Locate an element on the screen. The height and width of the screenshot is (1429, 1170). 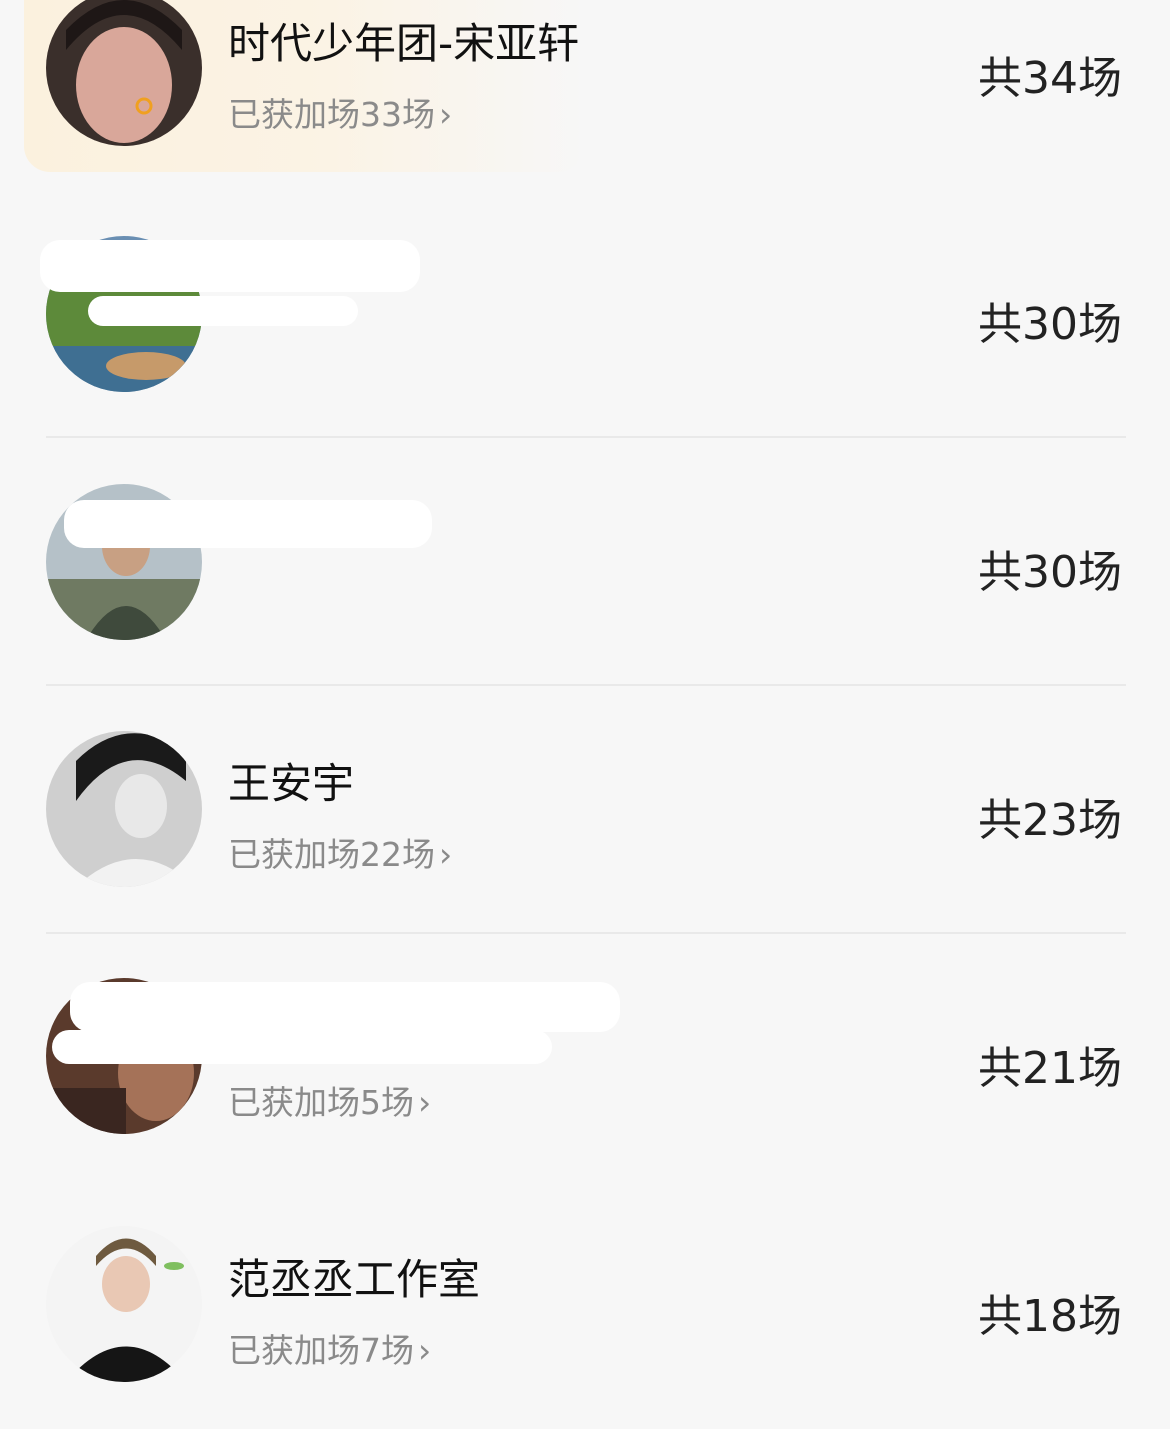
total-shows-count: 共18场 is located at coordinates (1050, 1316).